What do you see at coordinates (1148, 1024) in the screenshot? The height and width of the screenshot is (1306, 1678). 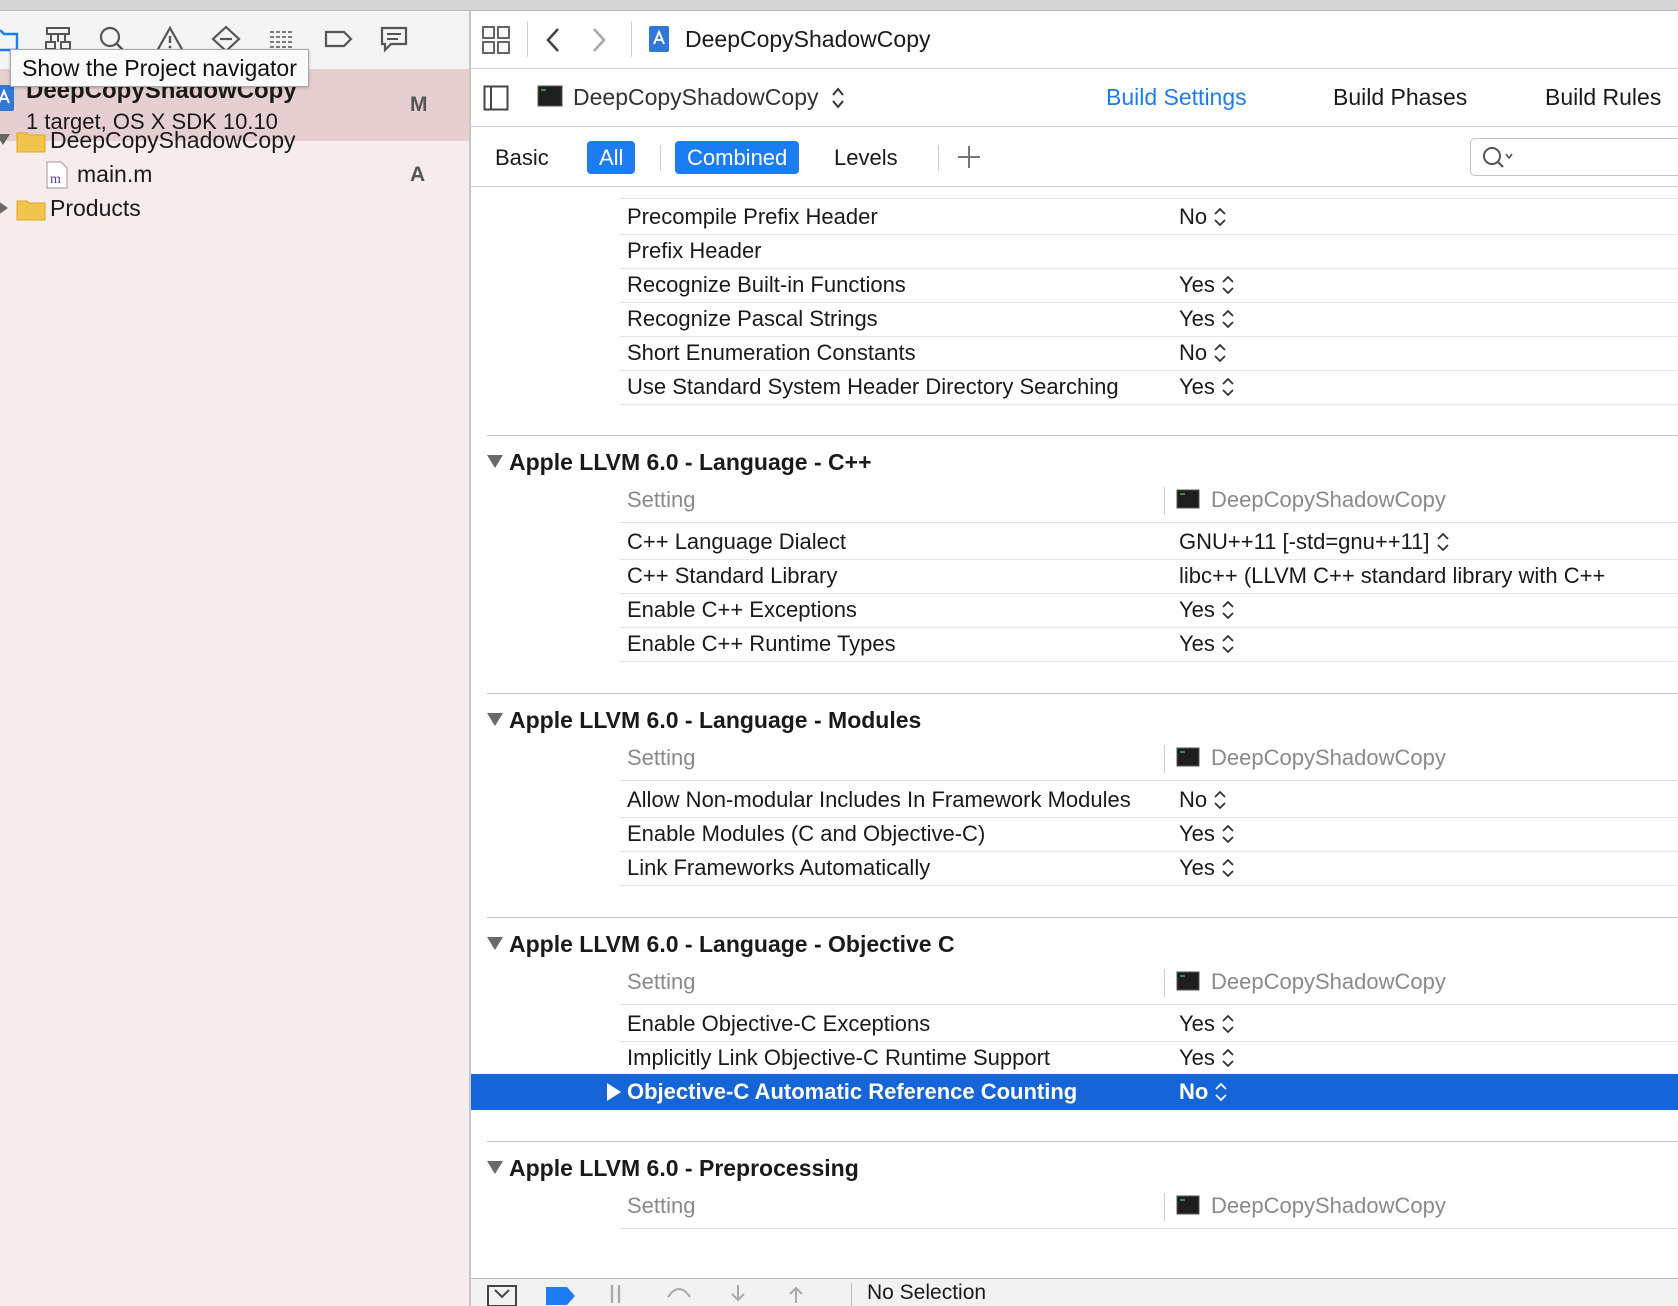 I see `setting-row: Enable Objective-C Exceptions Yes` at bounding box center [1148, 1024].